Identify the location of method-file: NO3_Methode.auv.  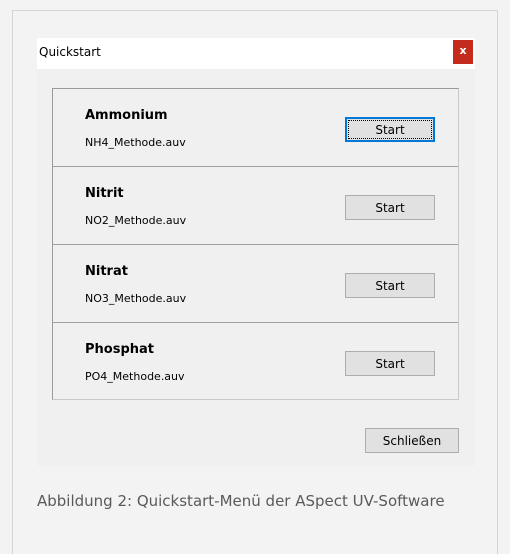
(136, 298).